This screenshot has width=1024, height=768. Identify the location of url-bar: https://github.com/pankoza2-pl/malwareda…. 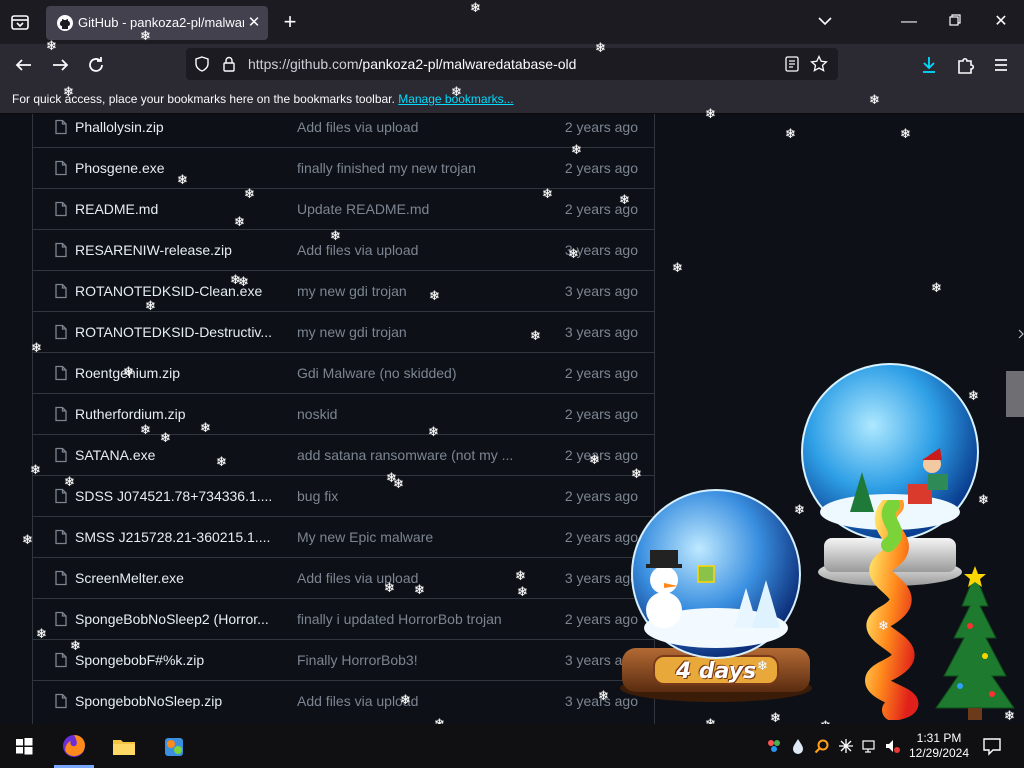
(512, 64).